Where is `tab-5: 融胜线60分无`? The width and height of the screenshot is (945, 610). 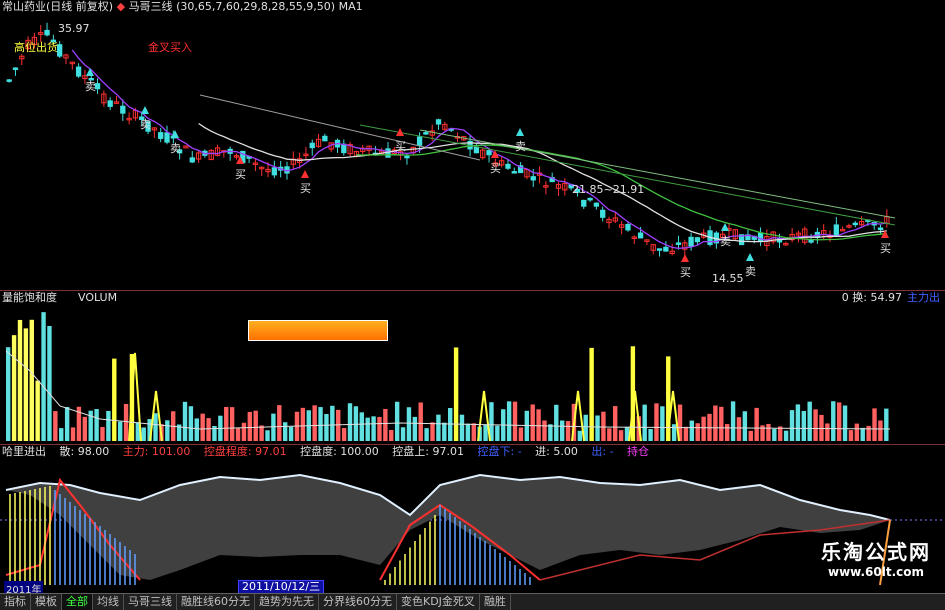
tab-5: 融胜线60分无 is located at coordinates (216, 602).